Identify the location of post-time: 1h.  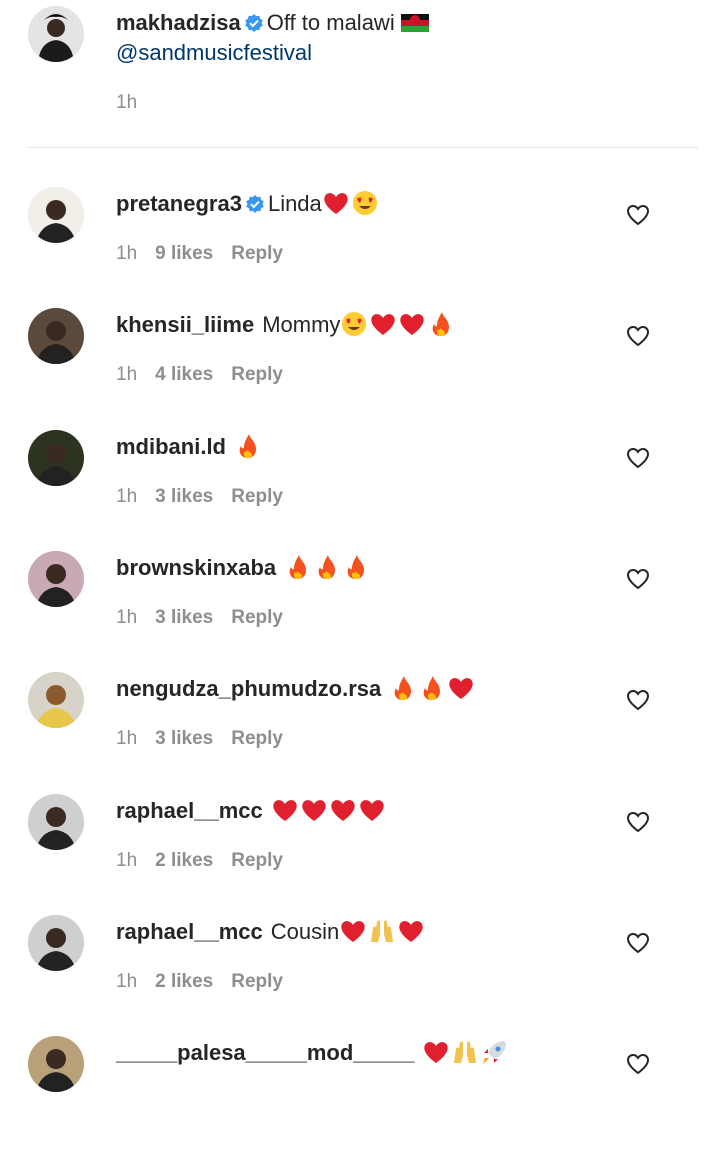
(127, 102).